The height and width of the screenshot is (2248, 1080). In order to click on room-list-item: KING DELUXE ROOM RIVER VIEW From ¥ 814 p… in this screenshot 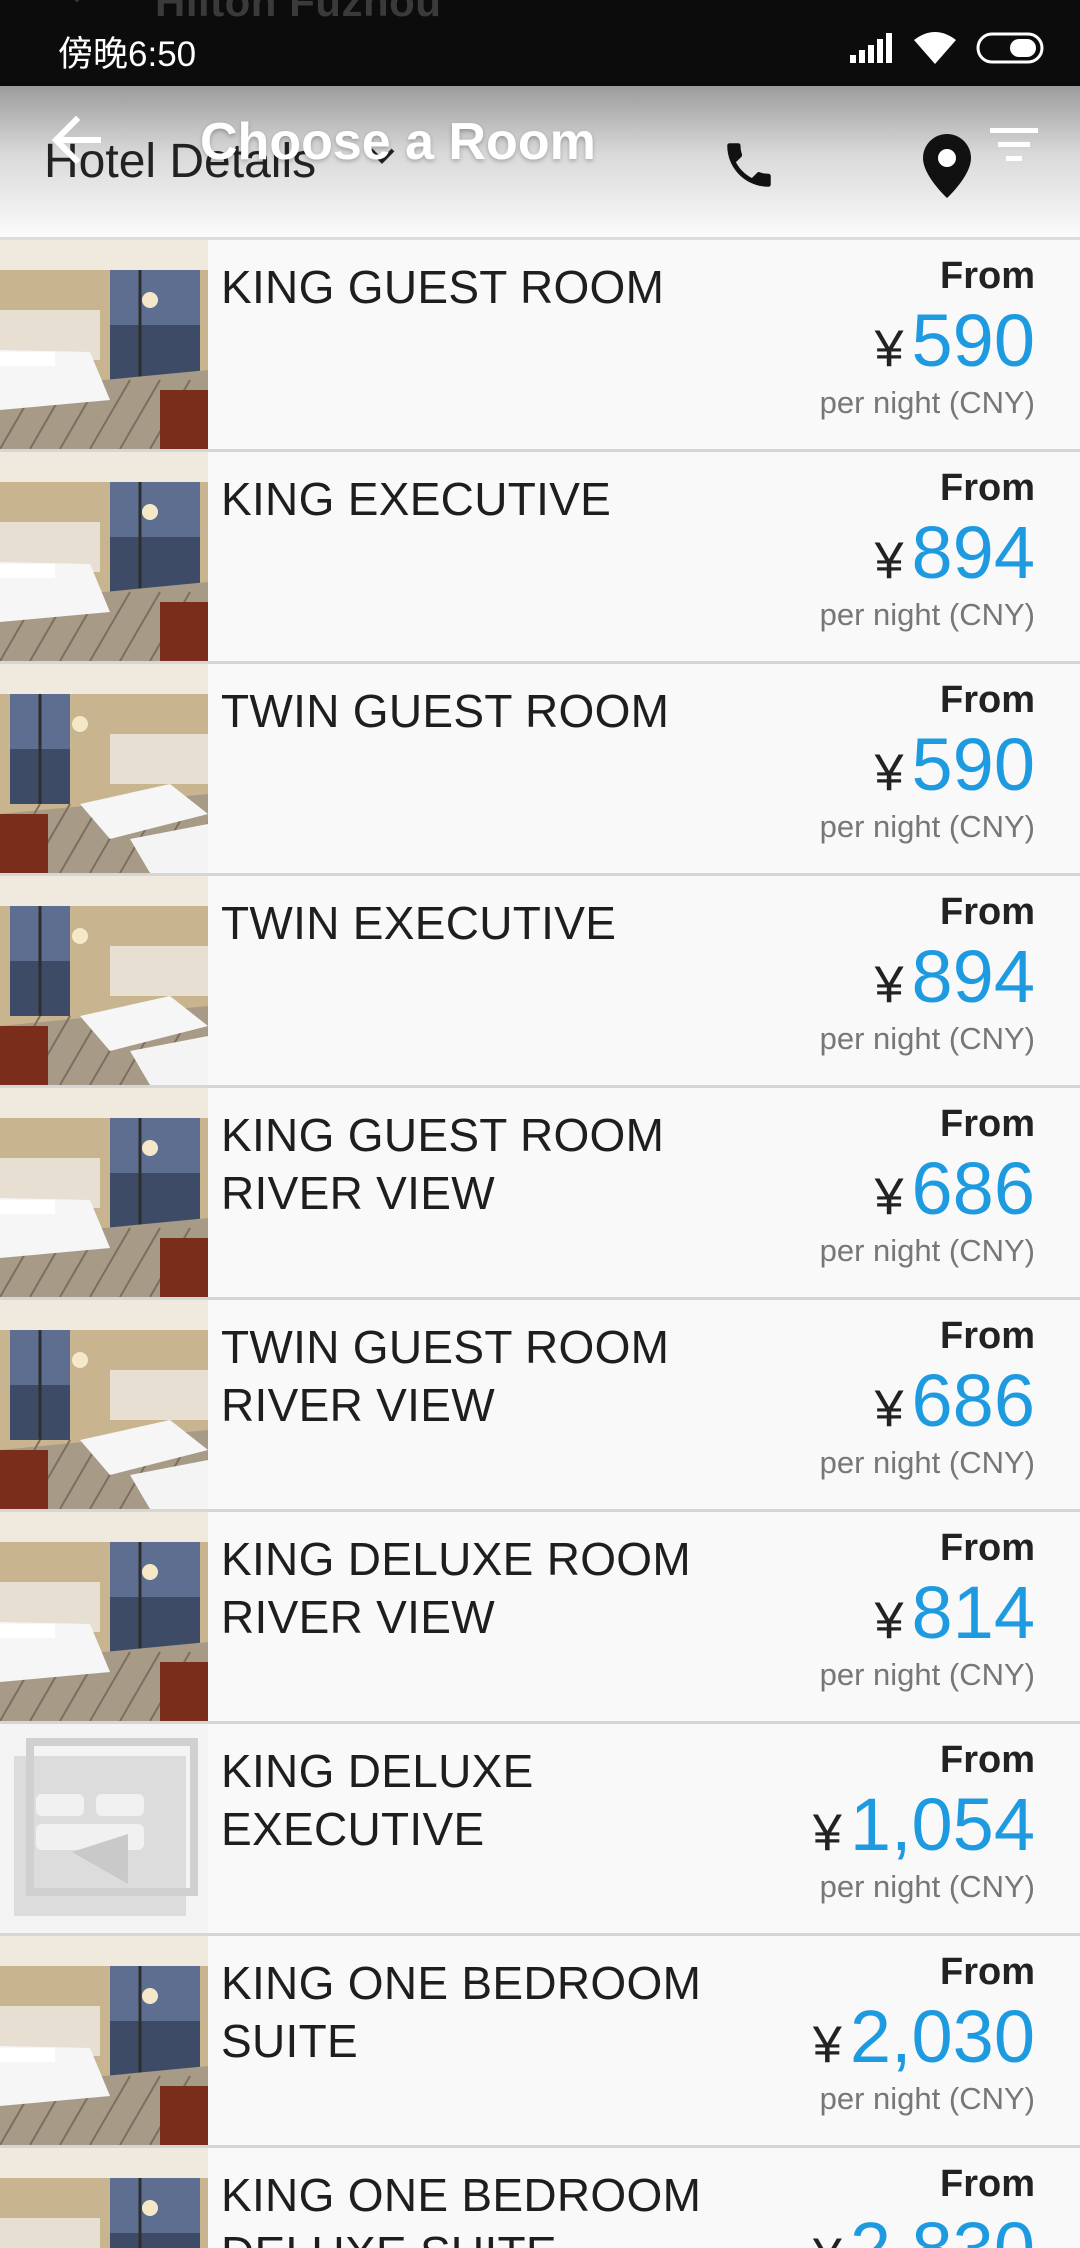, I will do `click(540, 1618)`.